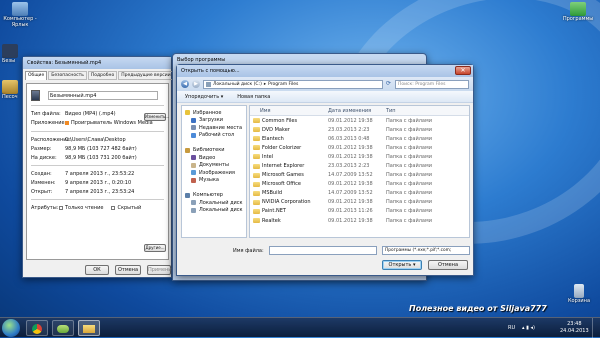 The image size is (600, 338). What do you see at coordinates (579, 294) in the screenshot?
I see `desktop-icon-recycle-bin: Корзина` at bounding box center [579, 294].